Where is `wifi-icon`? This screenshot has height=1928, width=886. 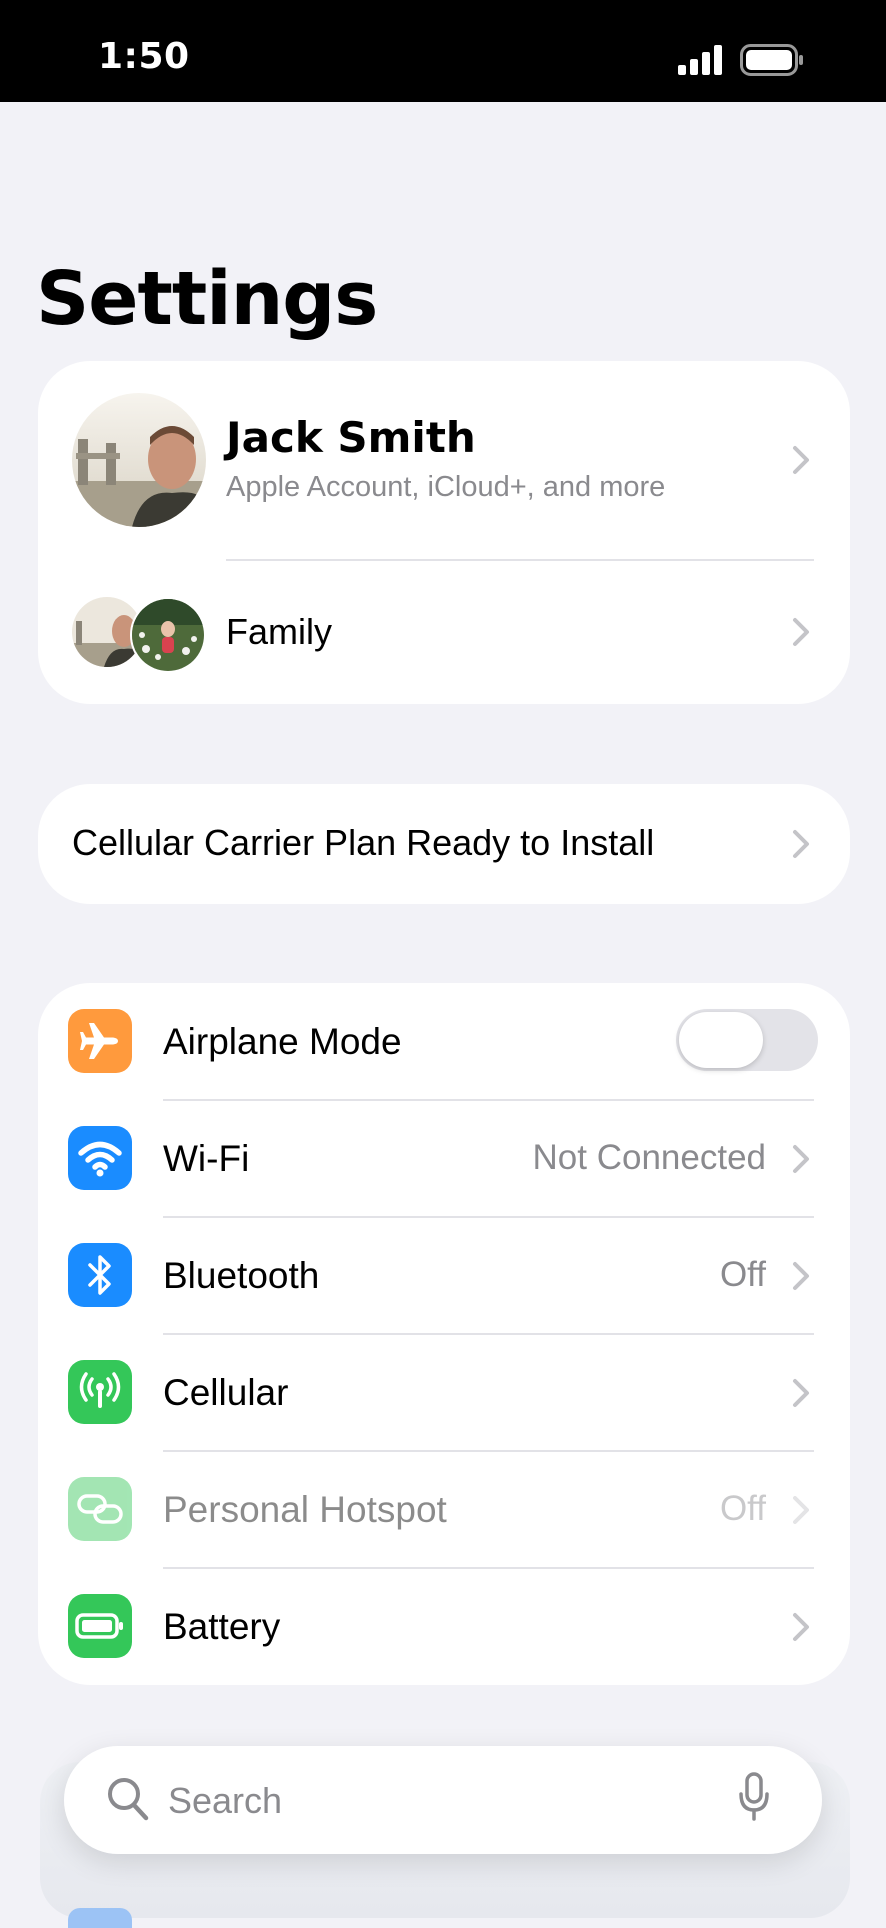 wifi-icon is located at coordinates (100, 1158).